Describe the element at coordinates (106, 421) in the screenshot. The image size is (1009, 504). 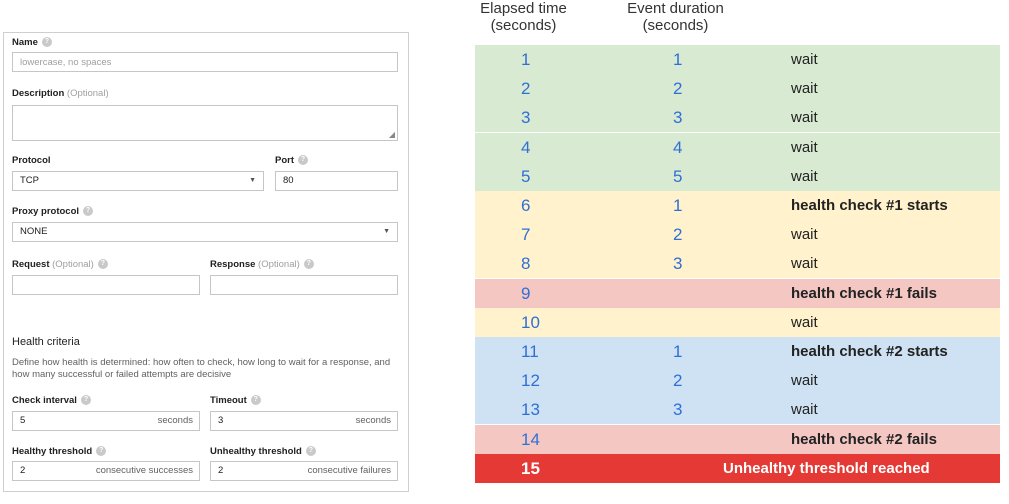
I see `check-interval-input: 5 seconds` at that location.